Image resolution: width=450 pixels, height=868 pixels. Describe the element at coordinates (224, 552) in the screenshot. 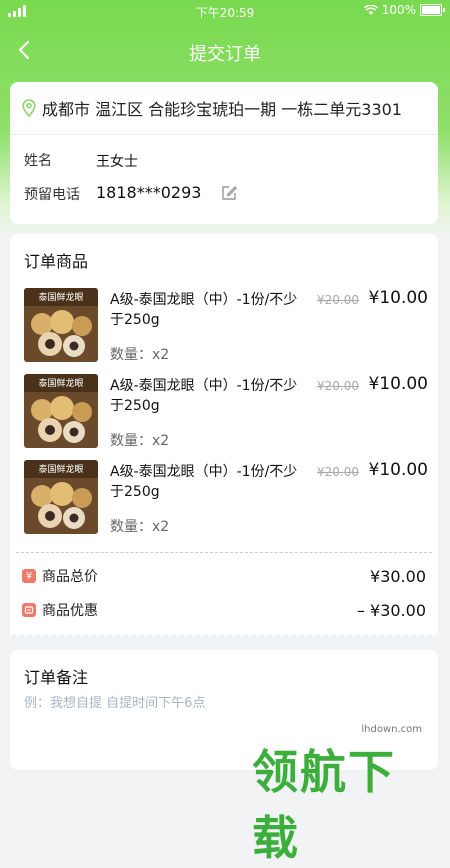

I see `divider` at that location.